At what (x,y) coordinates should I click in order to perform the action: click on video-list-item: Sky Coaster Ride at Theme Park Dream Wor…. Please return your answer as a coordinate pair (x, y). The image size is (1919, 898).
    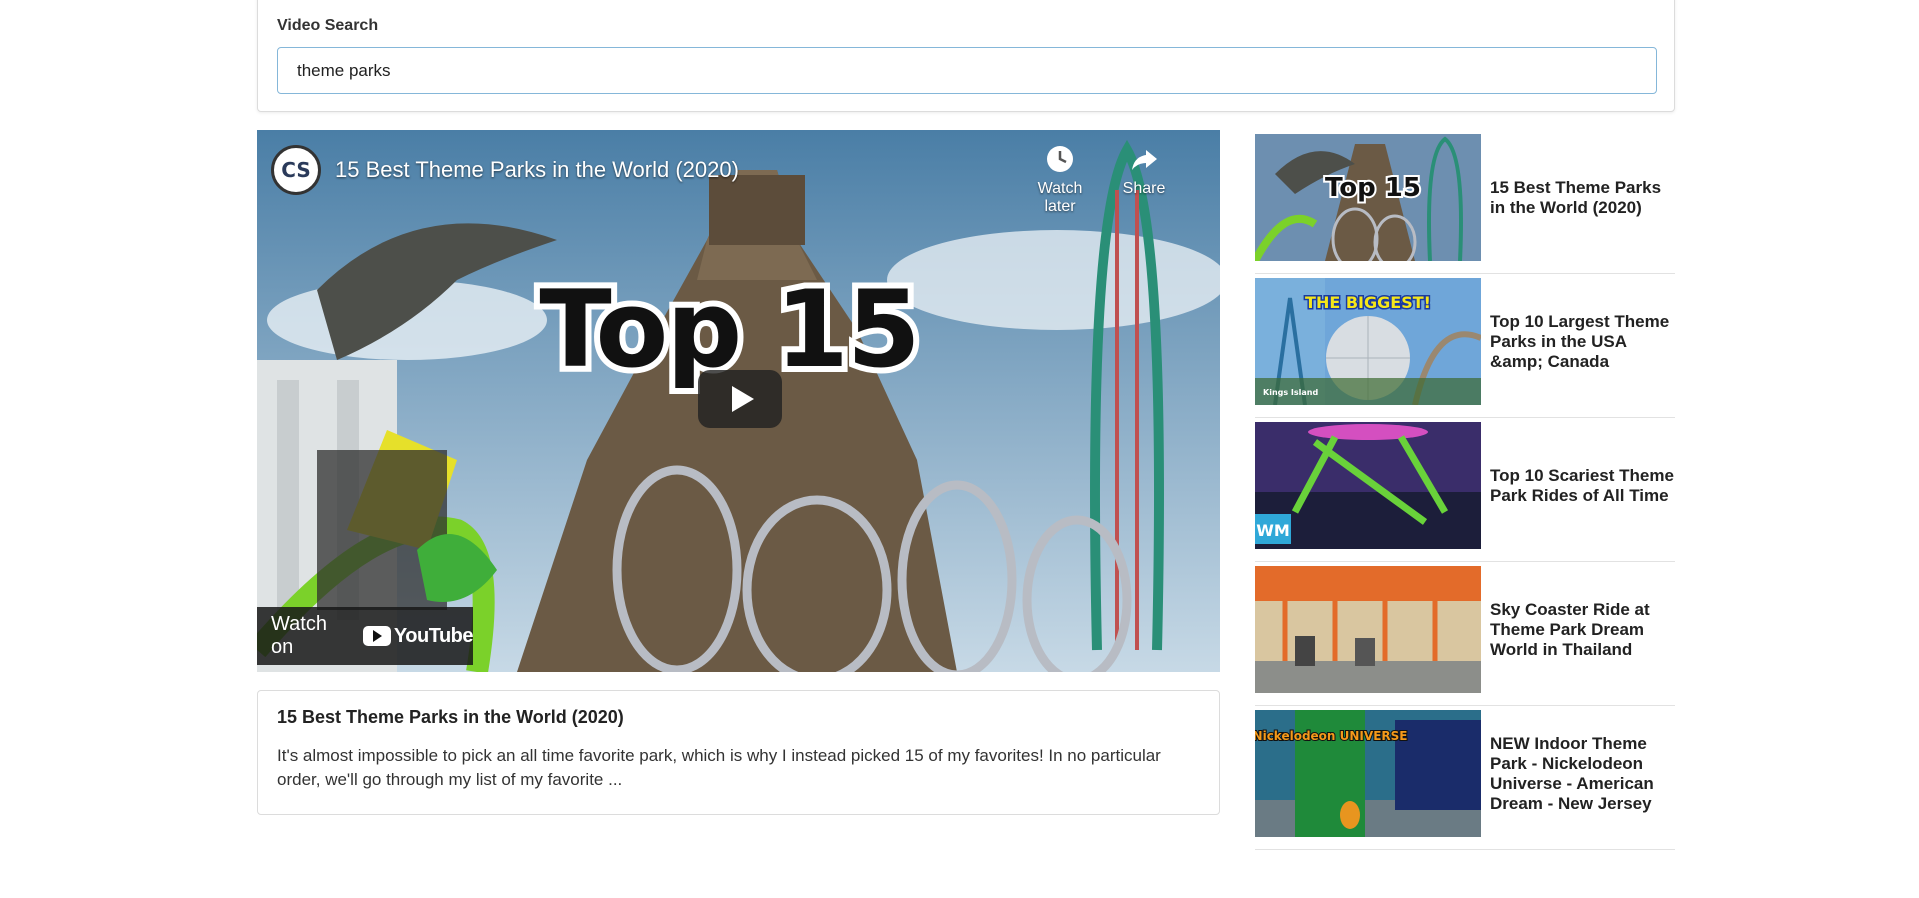
    Looking at the image, I should click on (1465, 634).